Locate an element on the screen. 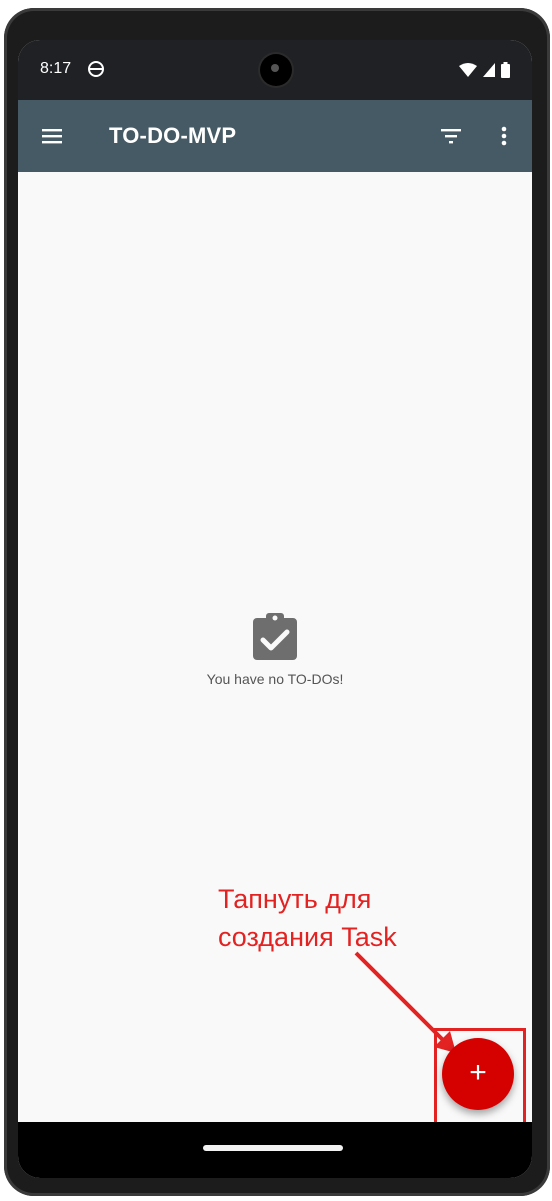  wifi-icon is located at coordinates (468, 70).